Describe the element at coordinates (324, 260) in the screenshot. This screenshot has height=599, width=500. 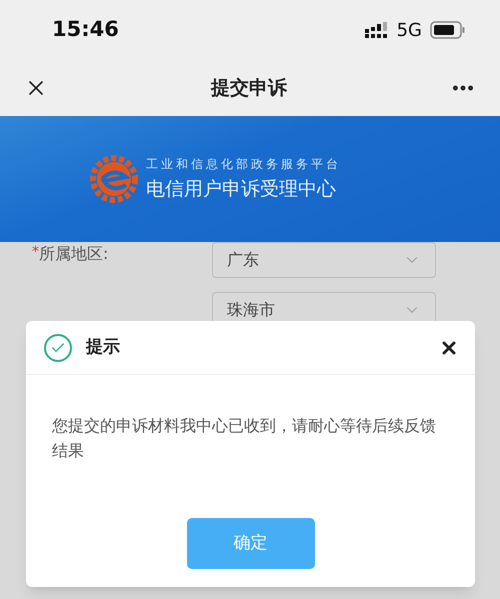
I see `select-field: 广东` at that location.